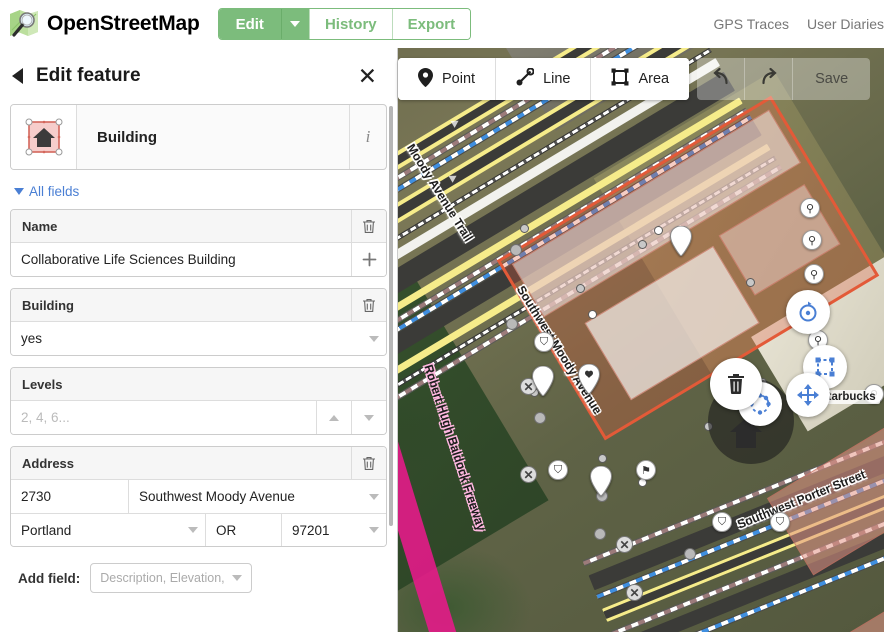  What do you see at coordinates (48, 305) in the screenshot?
I see `field-building-label: Building` at bounding box center [48, 305].